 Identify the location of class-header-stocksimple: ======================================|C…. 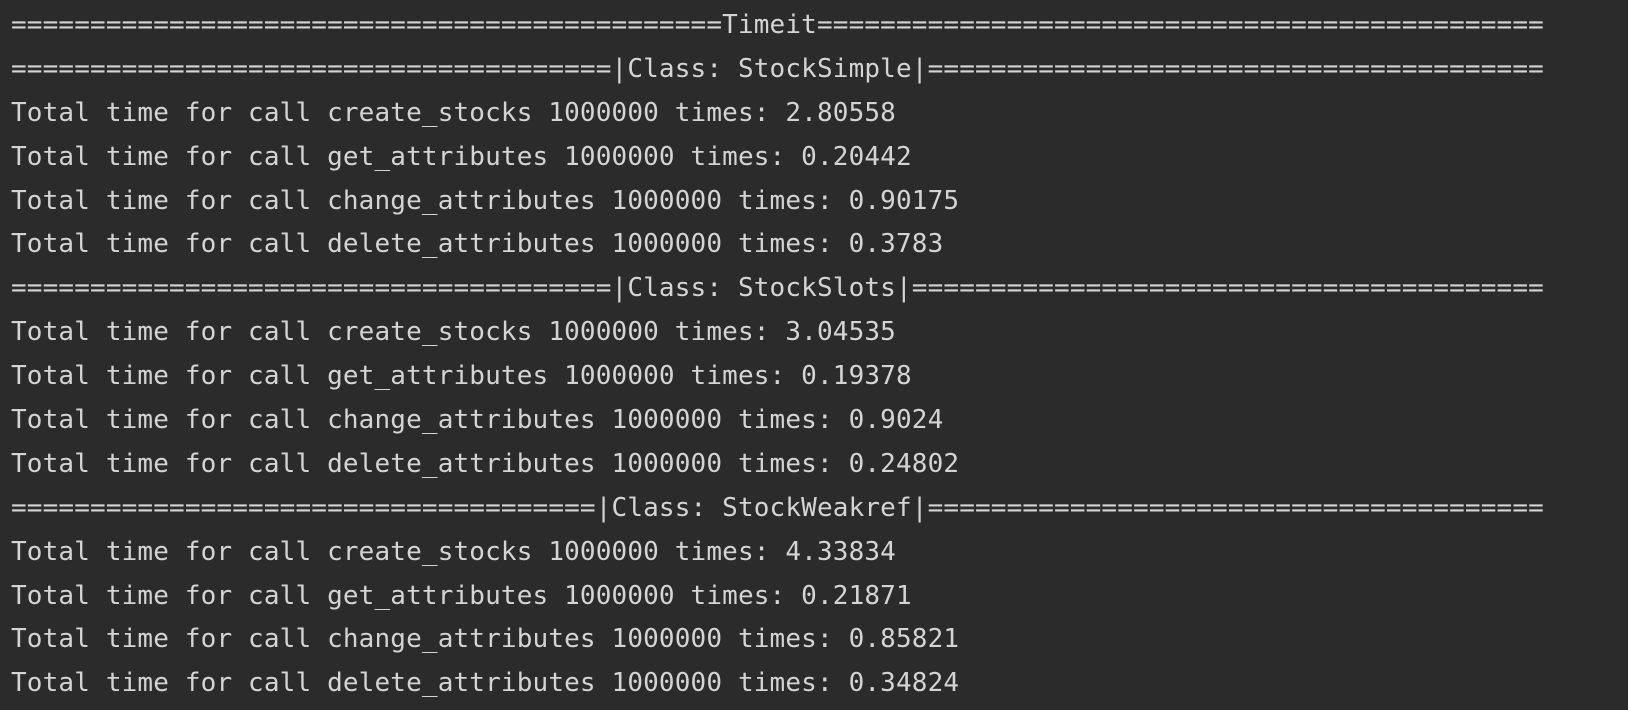
(777, 68).